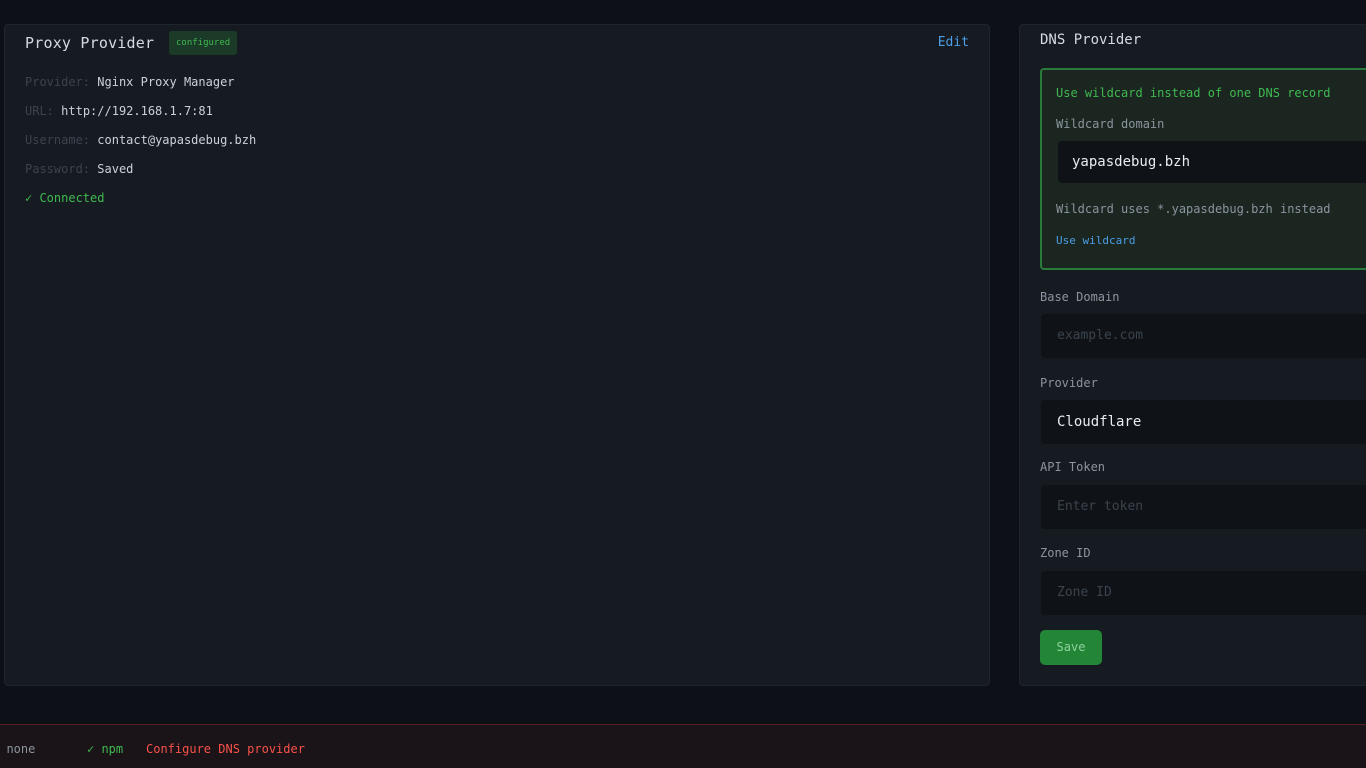 Image resolution: width=1366 pixels, height=768 pixels. Describe the element at coordinates (65, 198) in the screenshot. I see `connection-status: ✓ Connected` at that location.